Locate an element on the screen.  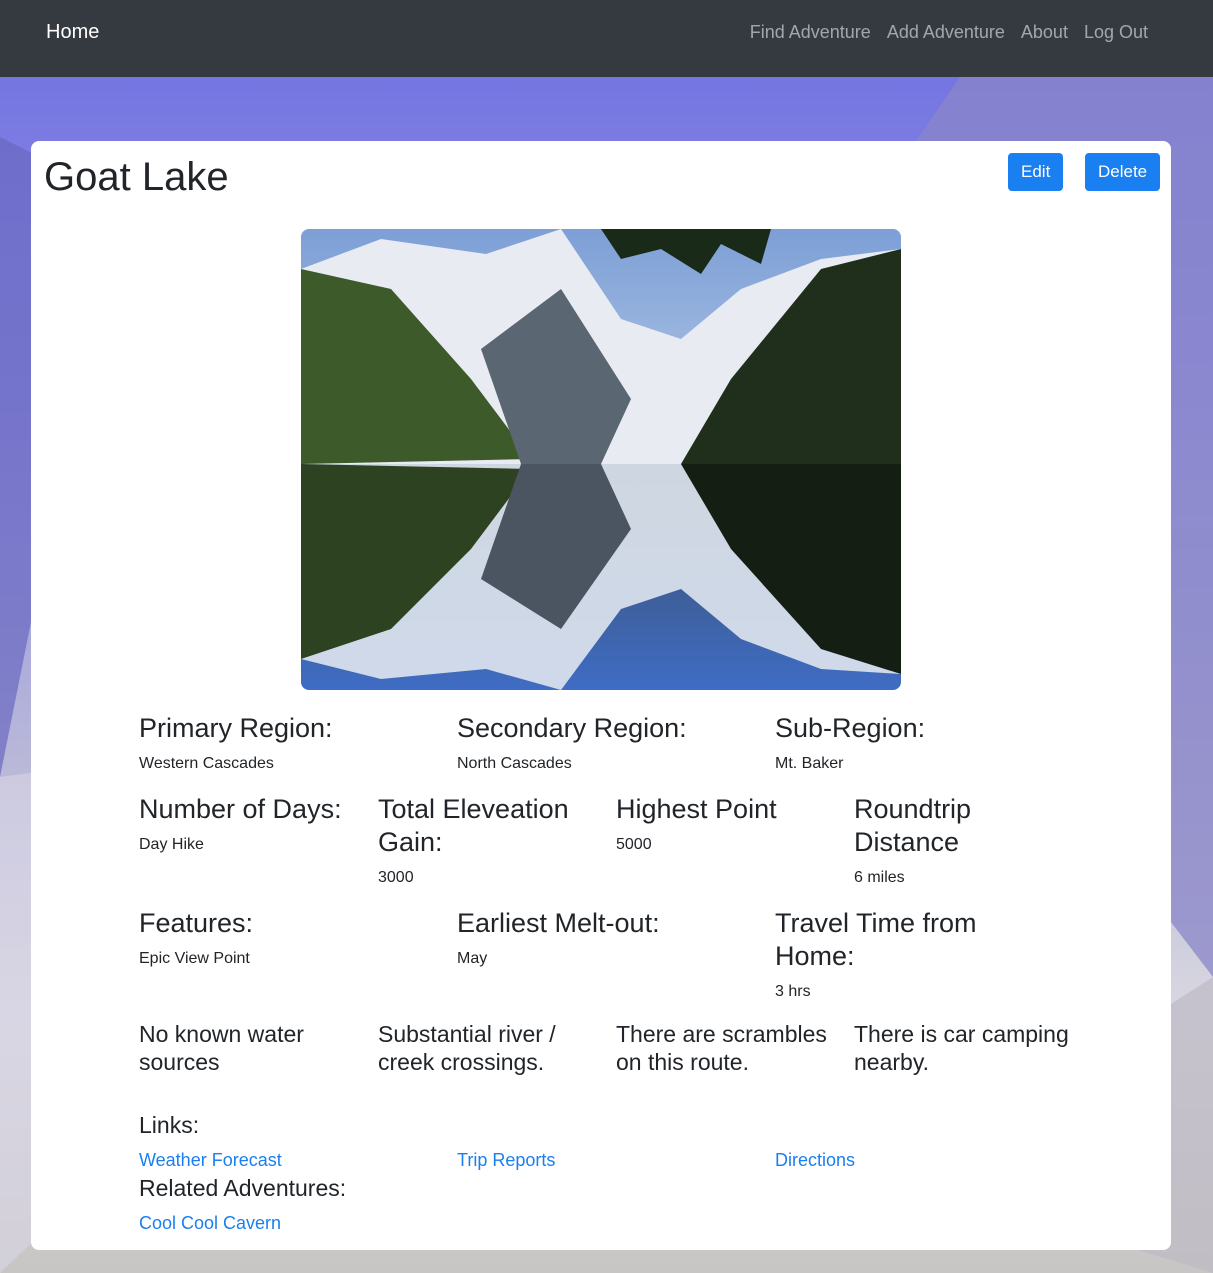
highest-point-field: Highest Point 5000 is located at coordinates (728, 824).